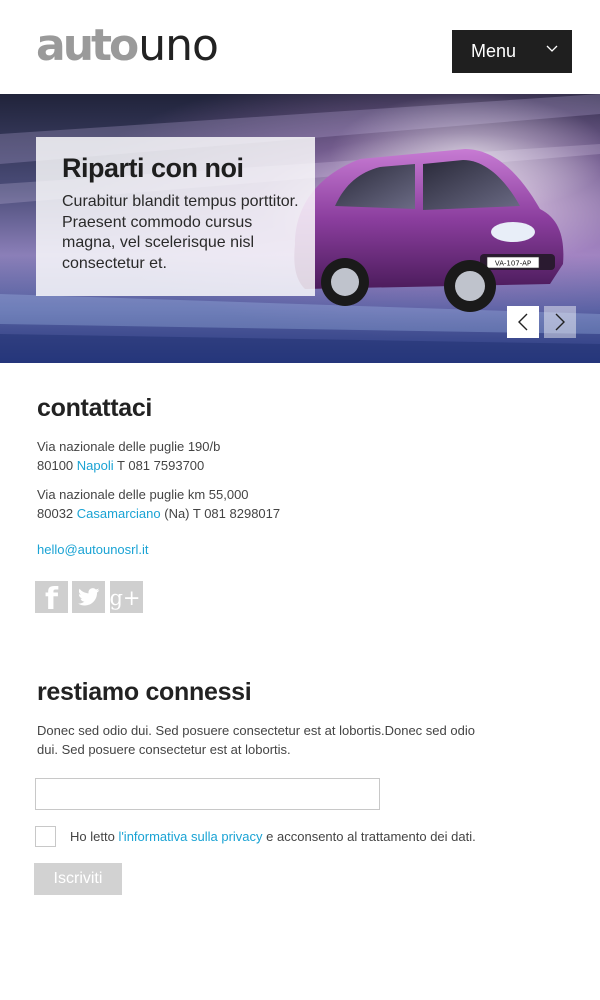  I want to click on newsletter-title: restiamo connessi, so click(144, 692).